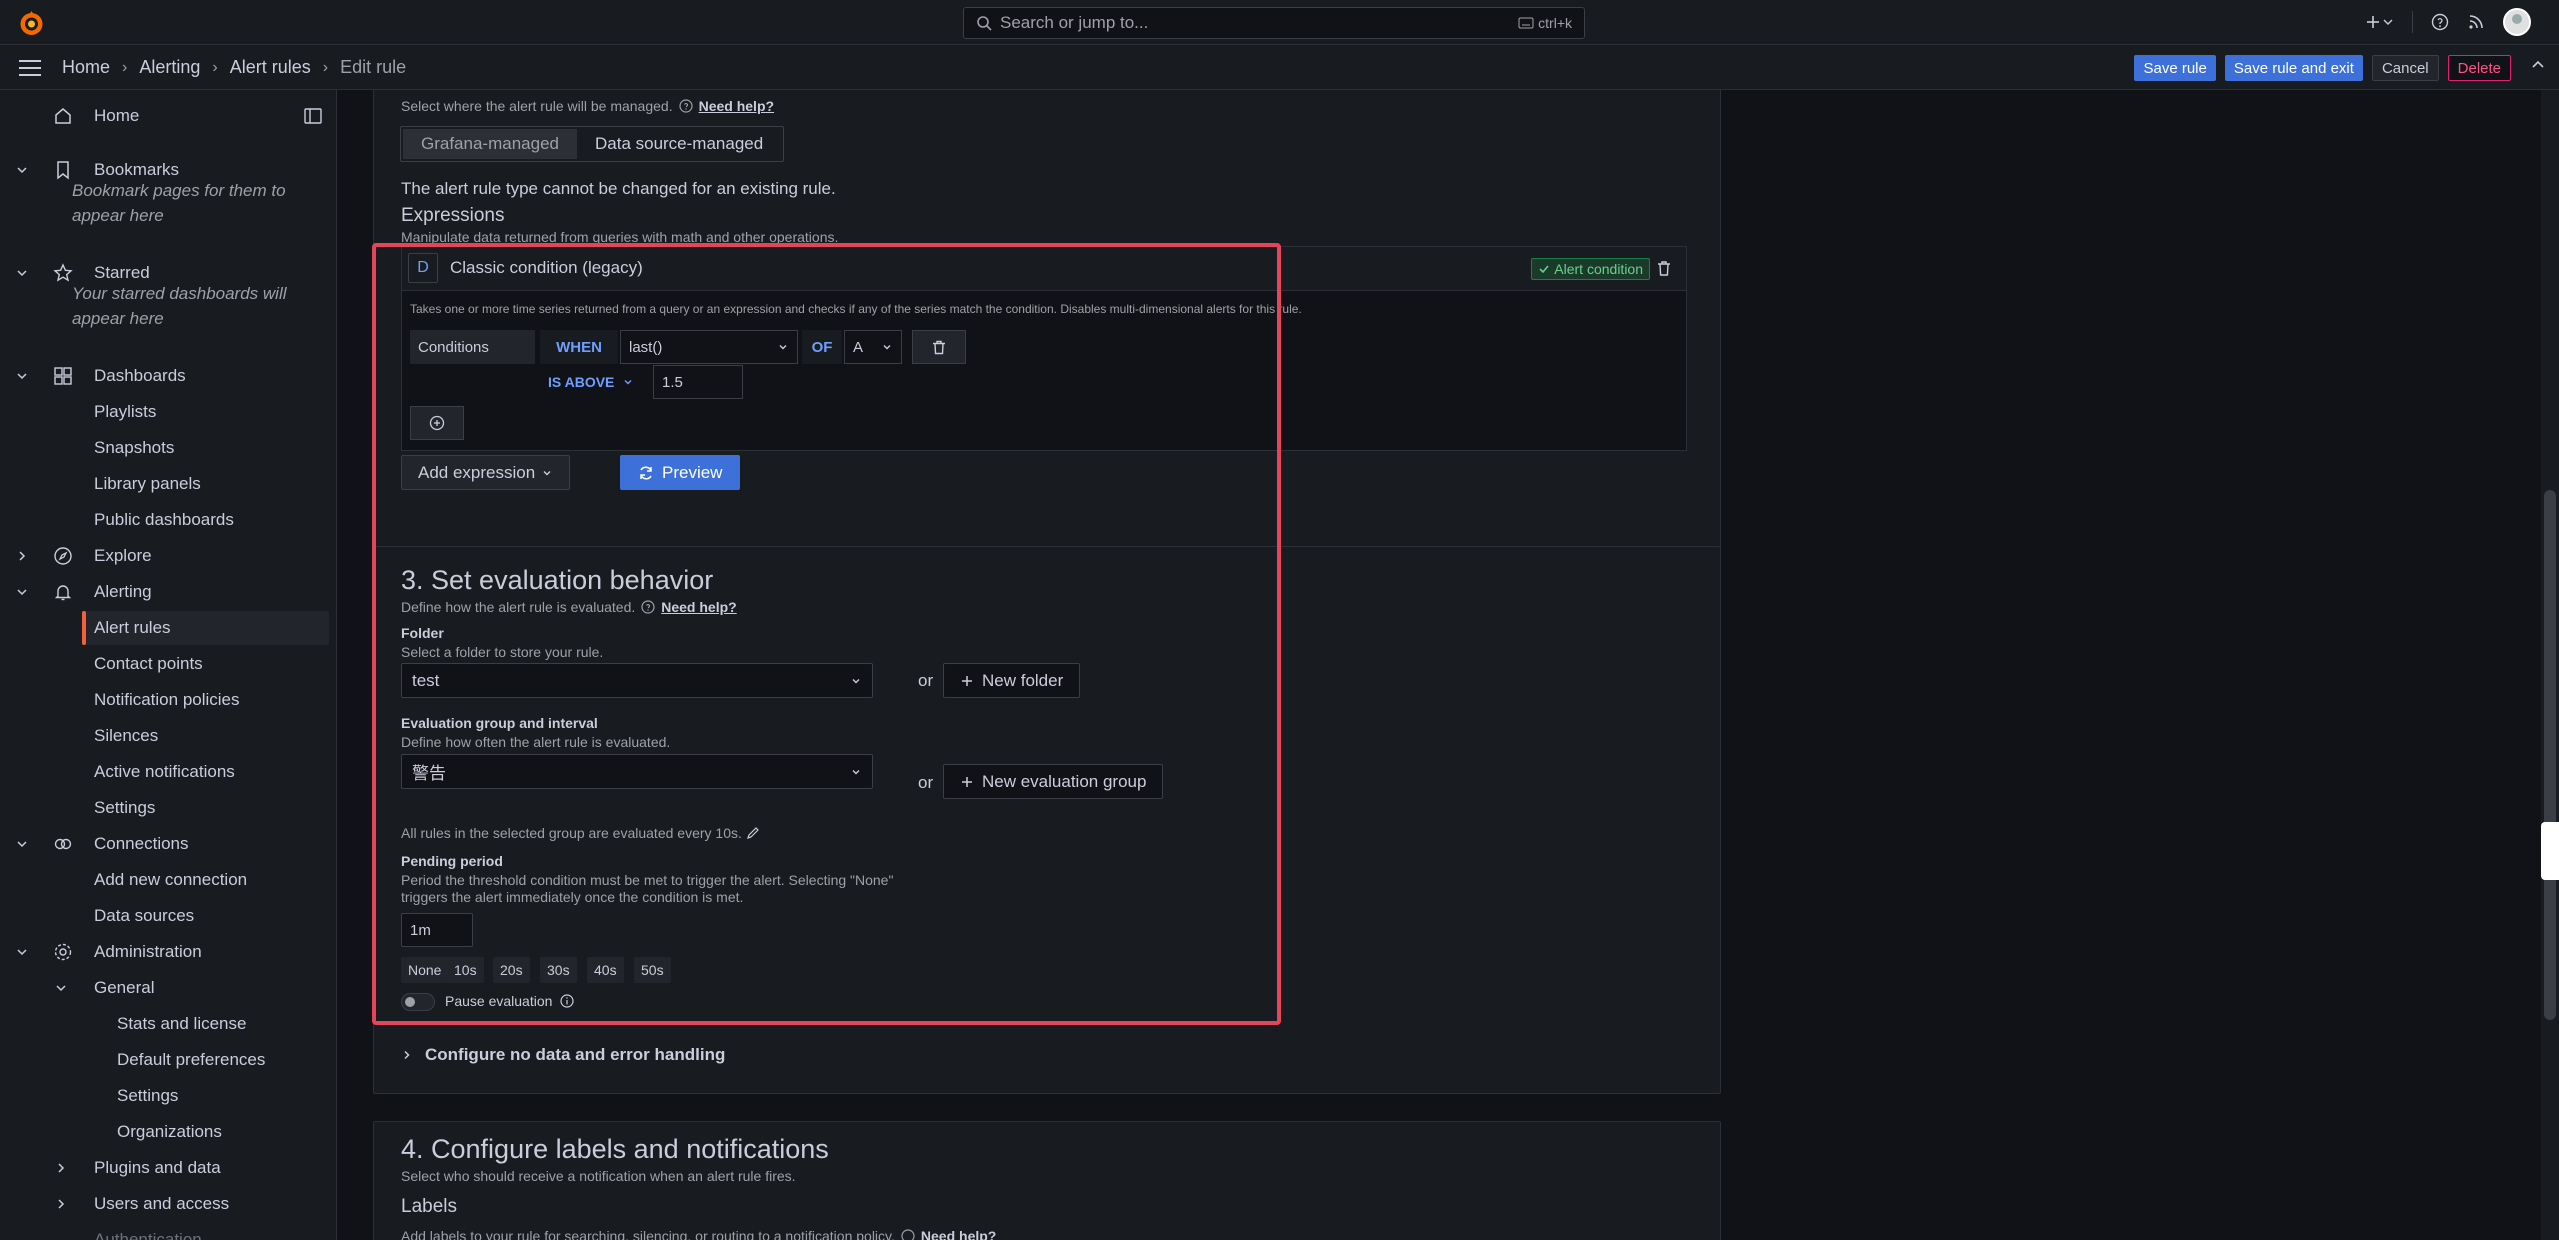 Image resolution: width=2559 pixels, height=1240 pixels. I want to click on scrollbar-thumb, so click(2550, 755).